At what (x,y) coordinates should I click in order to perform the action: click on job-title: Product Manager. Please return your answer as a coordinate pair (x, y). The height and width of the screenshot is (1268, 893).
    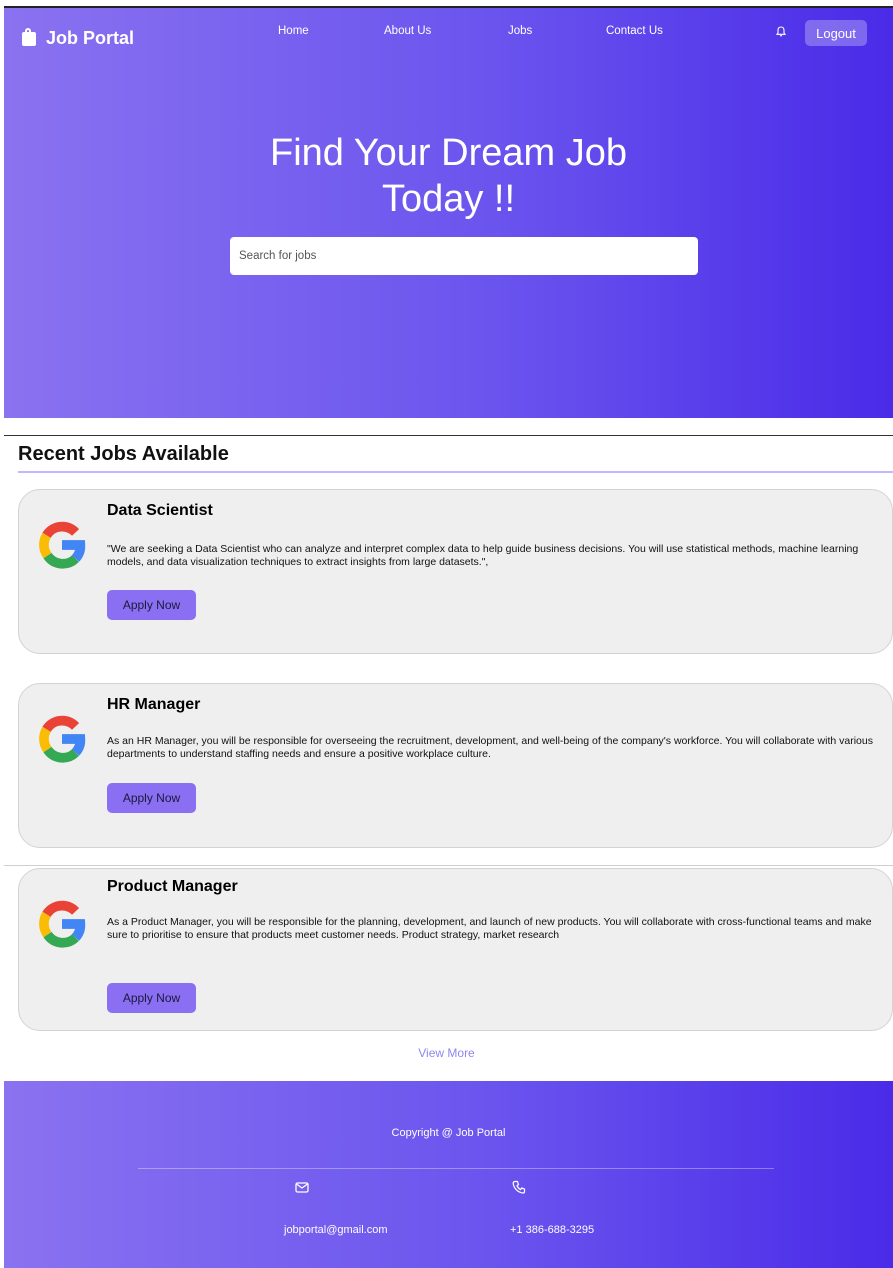
    Looking at the image, I should click on (172, 886).